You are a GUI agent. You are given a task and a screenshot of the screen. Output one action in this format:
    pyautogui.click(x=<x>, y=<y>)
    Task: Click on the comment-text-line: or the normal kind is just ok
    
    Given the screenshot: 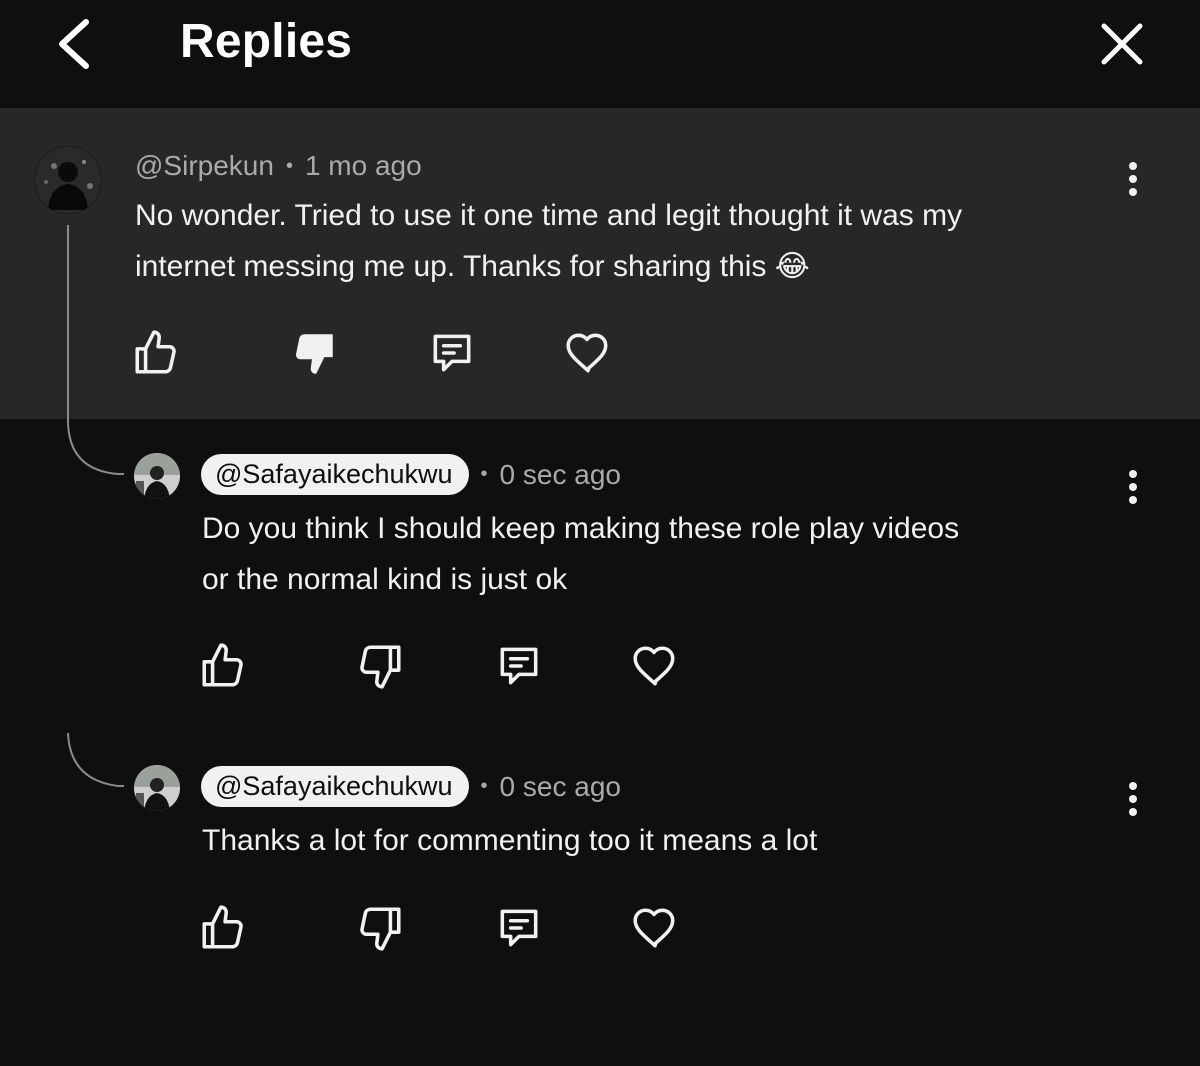 What is the action you would take?
    pyautogui.click(x=385, y=579)
    